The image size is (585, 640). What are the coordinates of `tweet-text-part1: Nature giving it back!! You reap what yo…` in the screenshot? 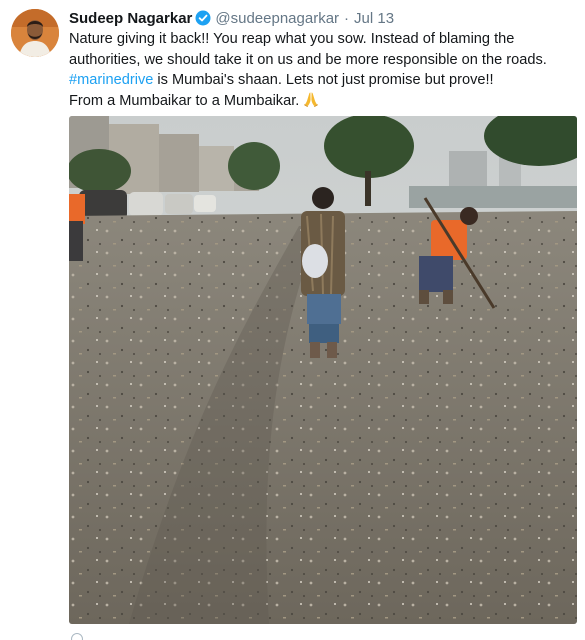 It's located at (308, 49).